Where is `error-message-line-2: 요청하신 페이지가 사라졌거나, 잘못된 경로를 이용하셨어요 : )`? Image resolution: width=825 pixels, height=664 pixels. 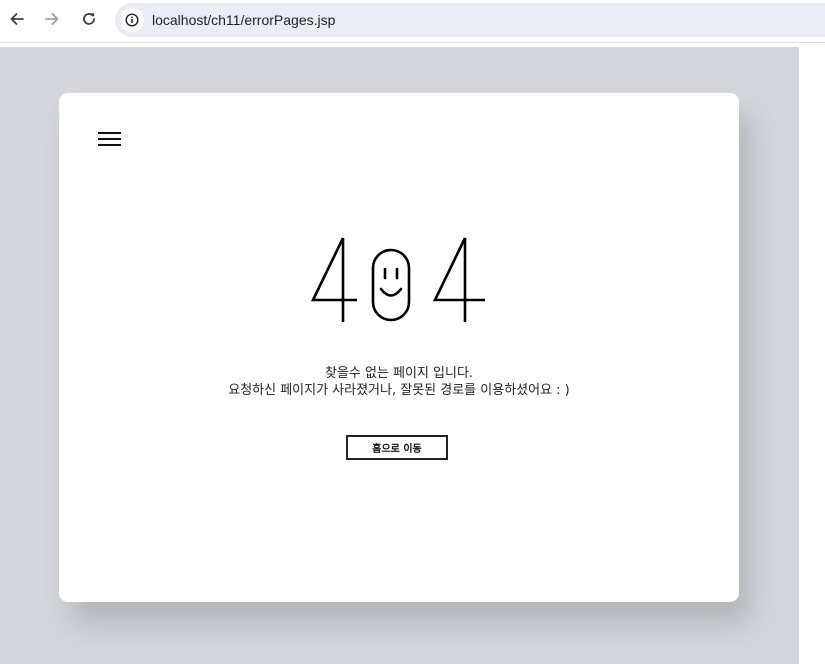
error-message-line-2: 요청하신 페이지가 사라졌거나, 잘못된 경로를 이용하셨어요 : ) is located at coordinates (399, 390).